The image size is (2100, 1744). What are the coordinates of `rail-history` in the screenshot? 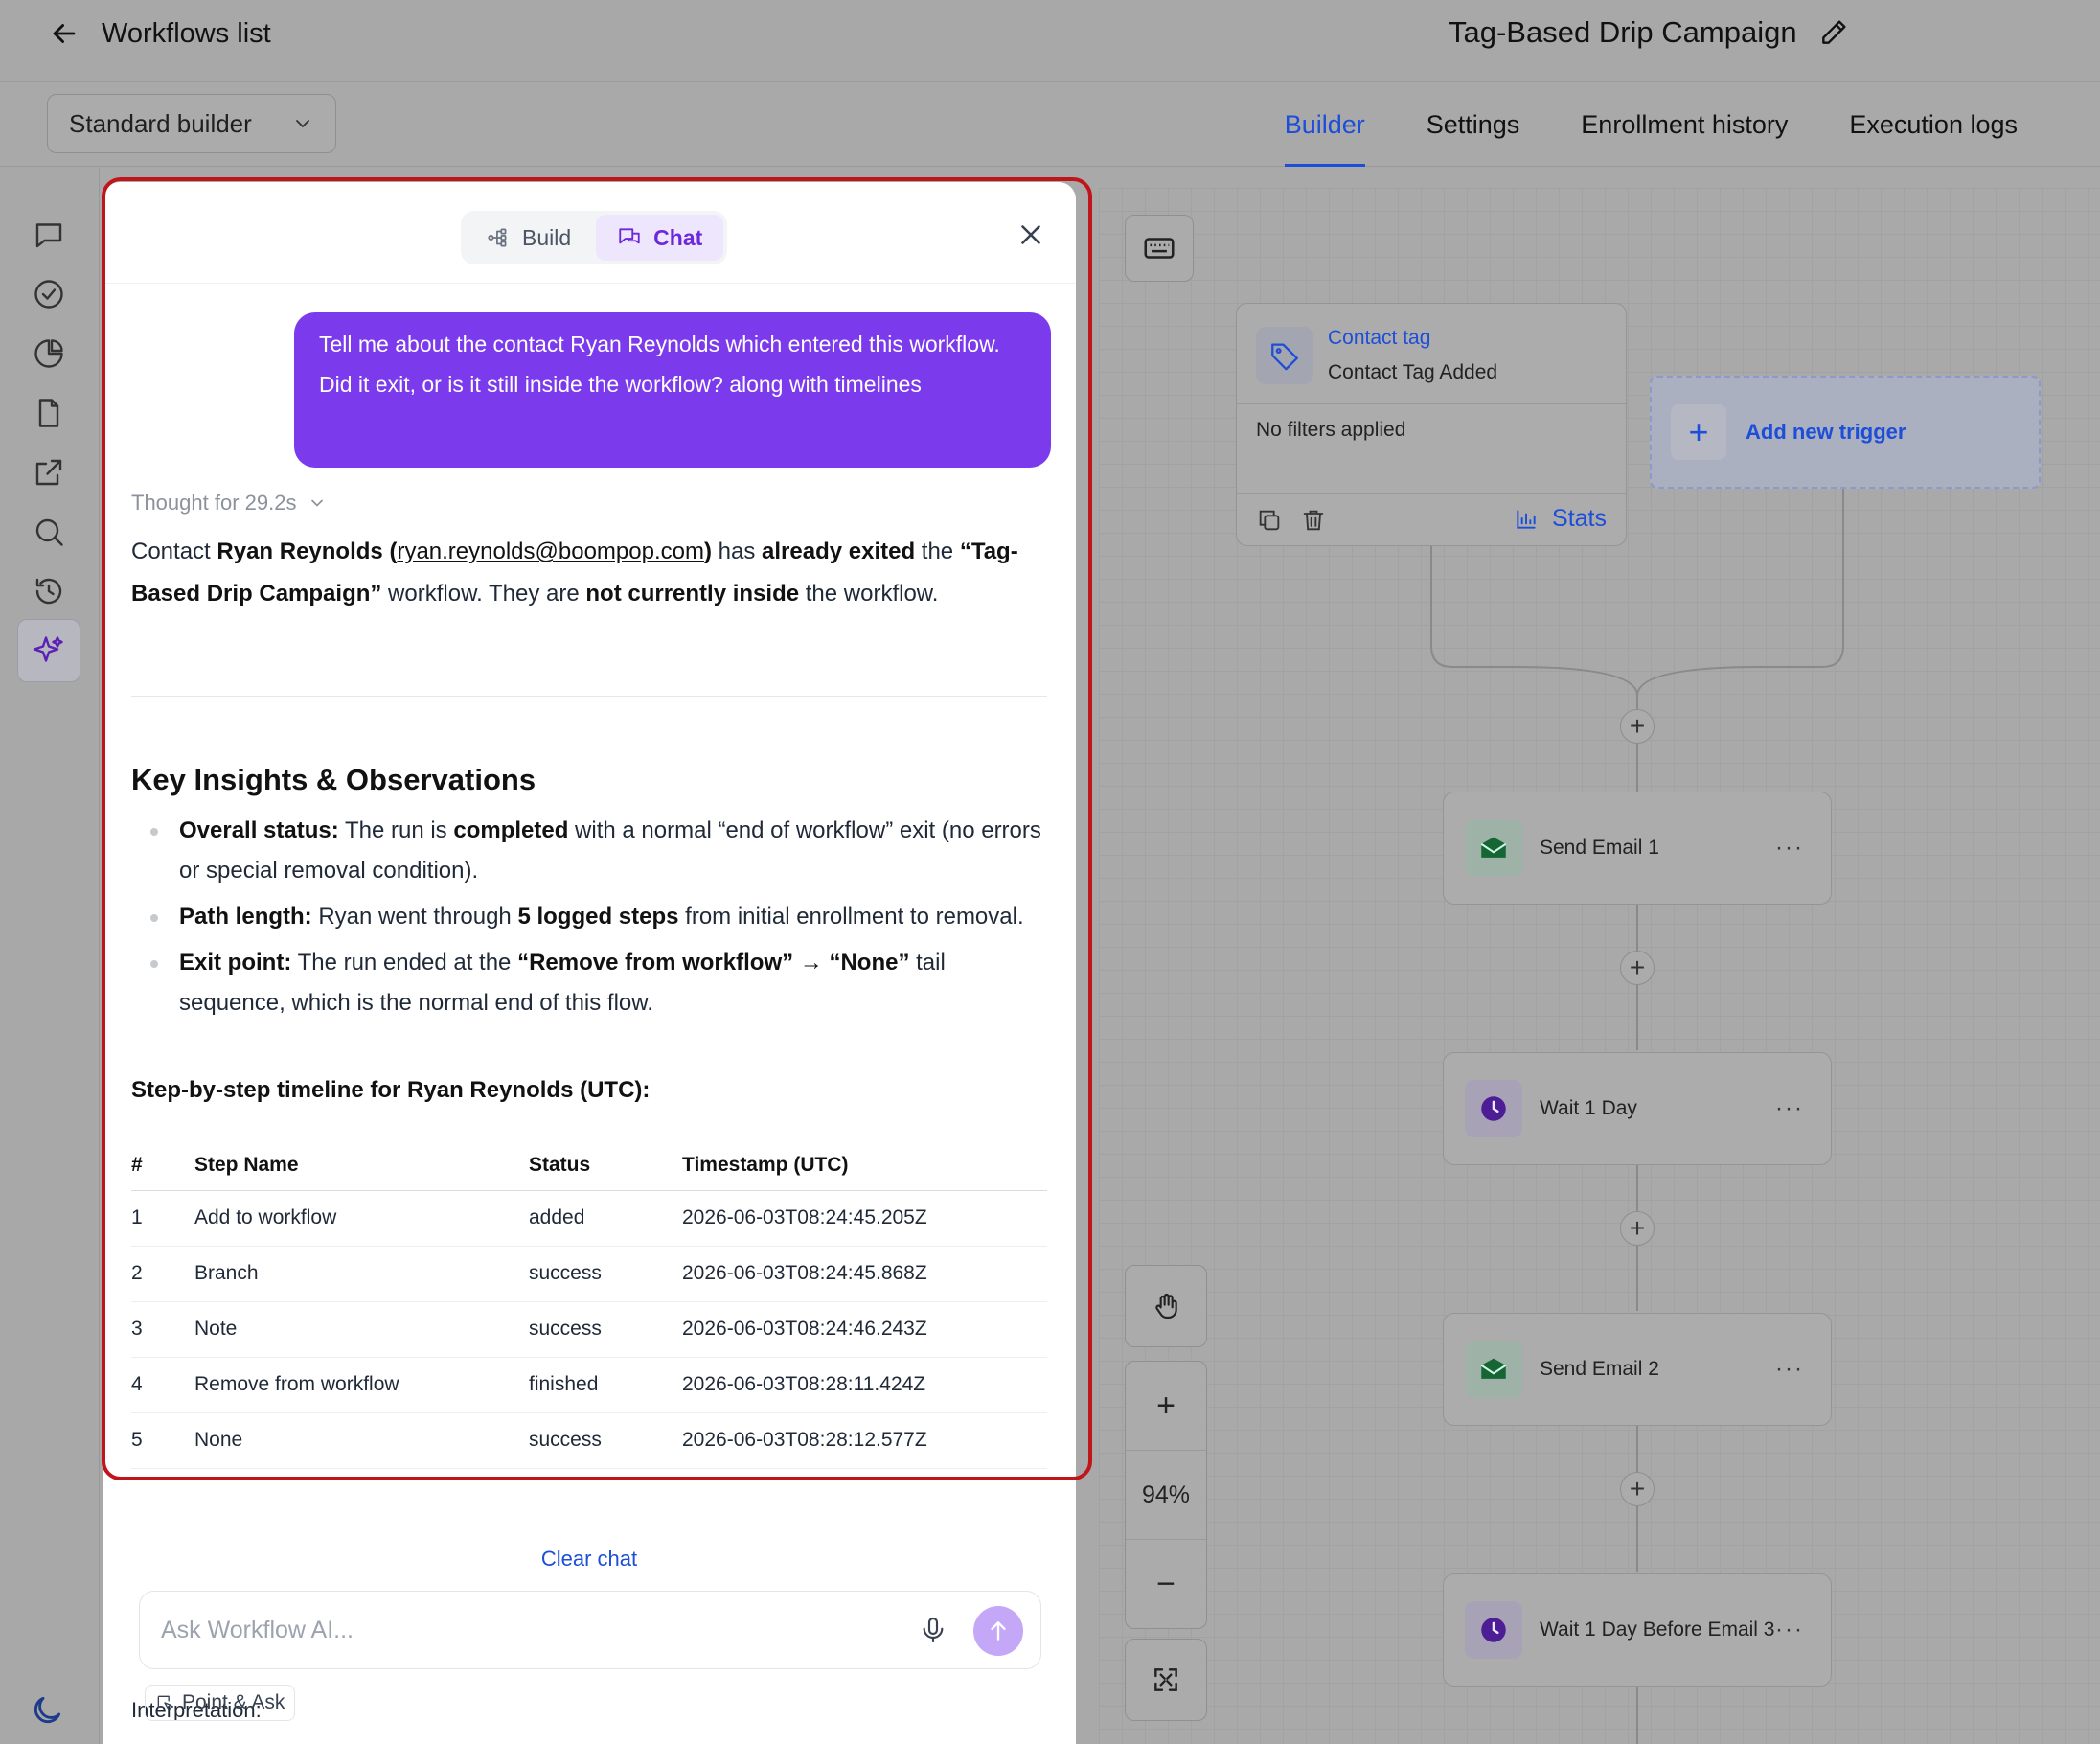 It's located at (48, 591).